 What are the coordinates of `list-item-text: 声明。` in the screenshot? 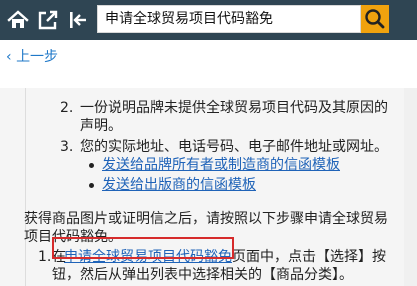 It's located at (101, 126).